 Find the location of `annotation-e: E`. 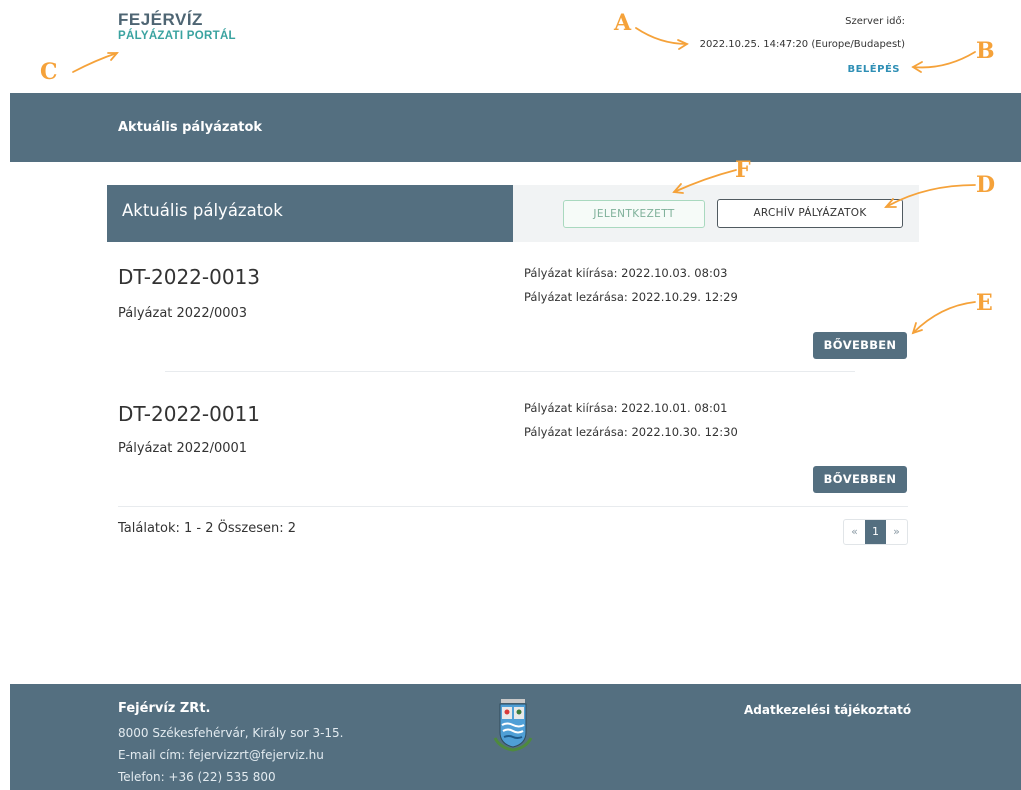

annotation-e: E is located at coordinates (984, 303).